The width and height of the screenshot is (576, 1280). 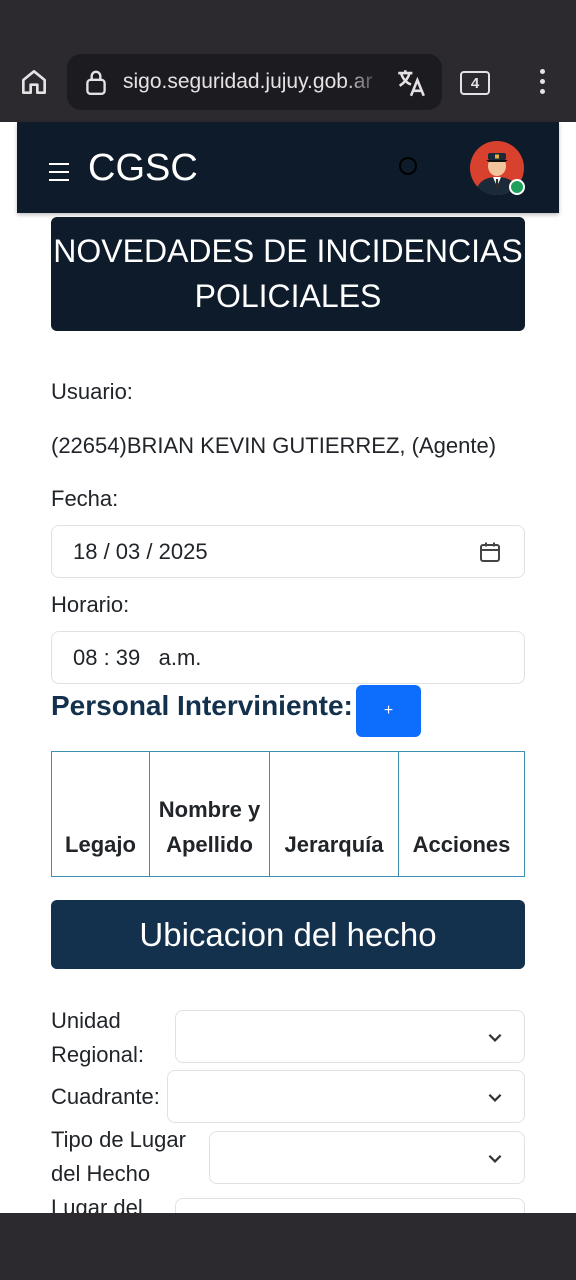 What do you see at coordinates (143, 168) in the screenshot?
I see `brand-title: CGSC` at bounding box center [143, 168].